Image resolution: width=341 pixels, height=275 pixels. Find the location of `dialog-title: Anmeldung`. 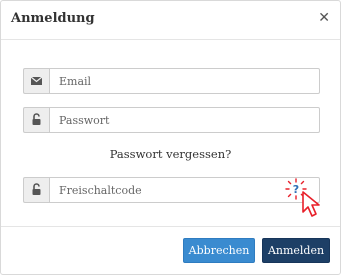

dialog-title: Anmeldung is located at coordinates (53, 18).